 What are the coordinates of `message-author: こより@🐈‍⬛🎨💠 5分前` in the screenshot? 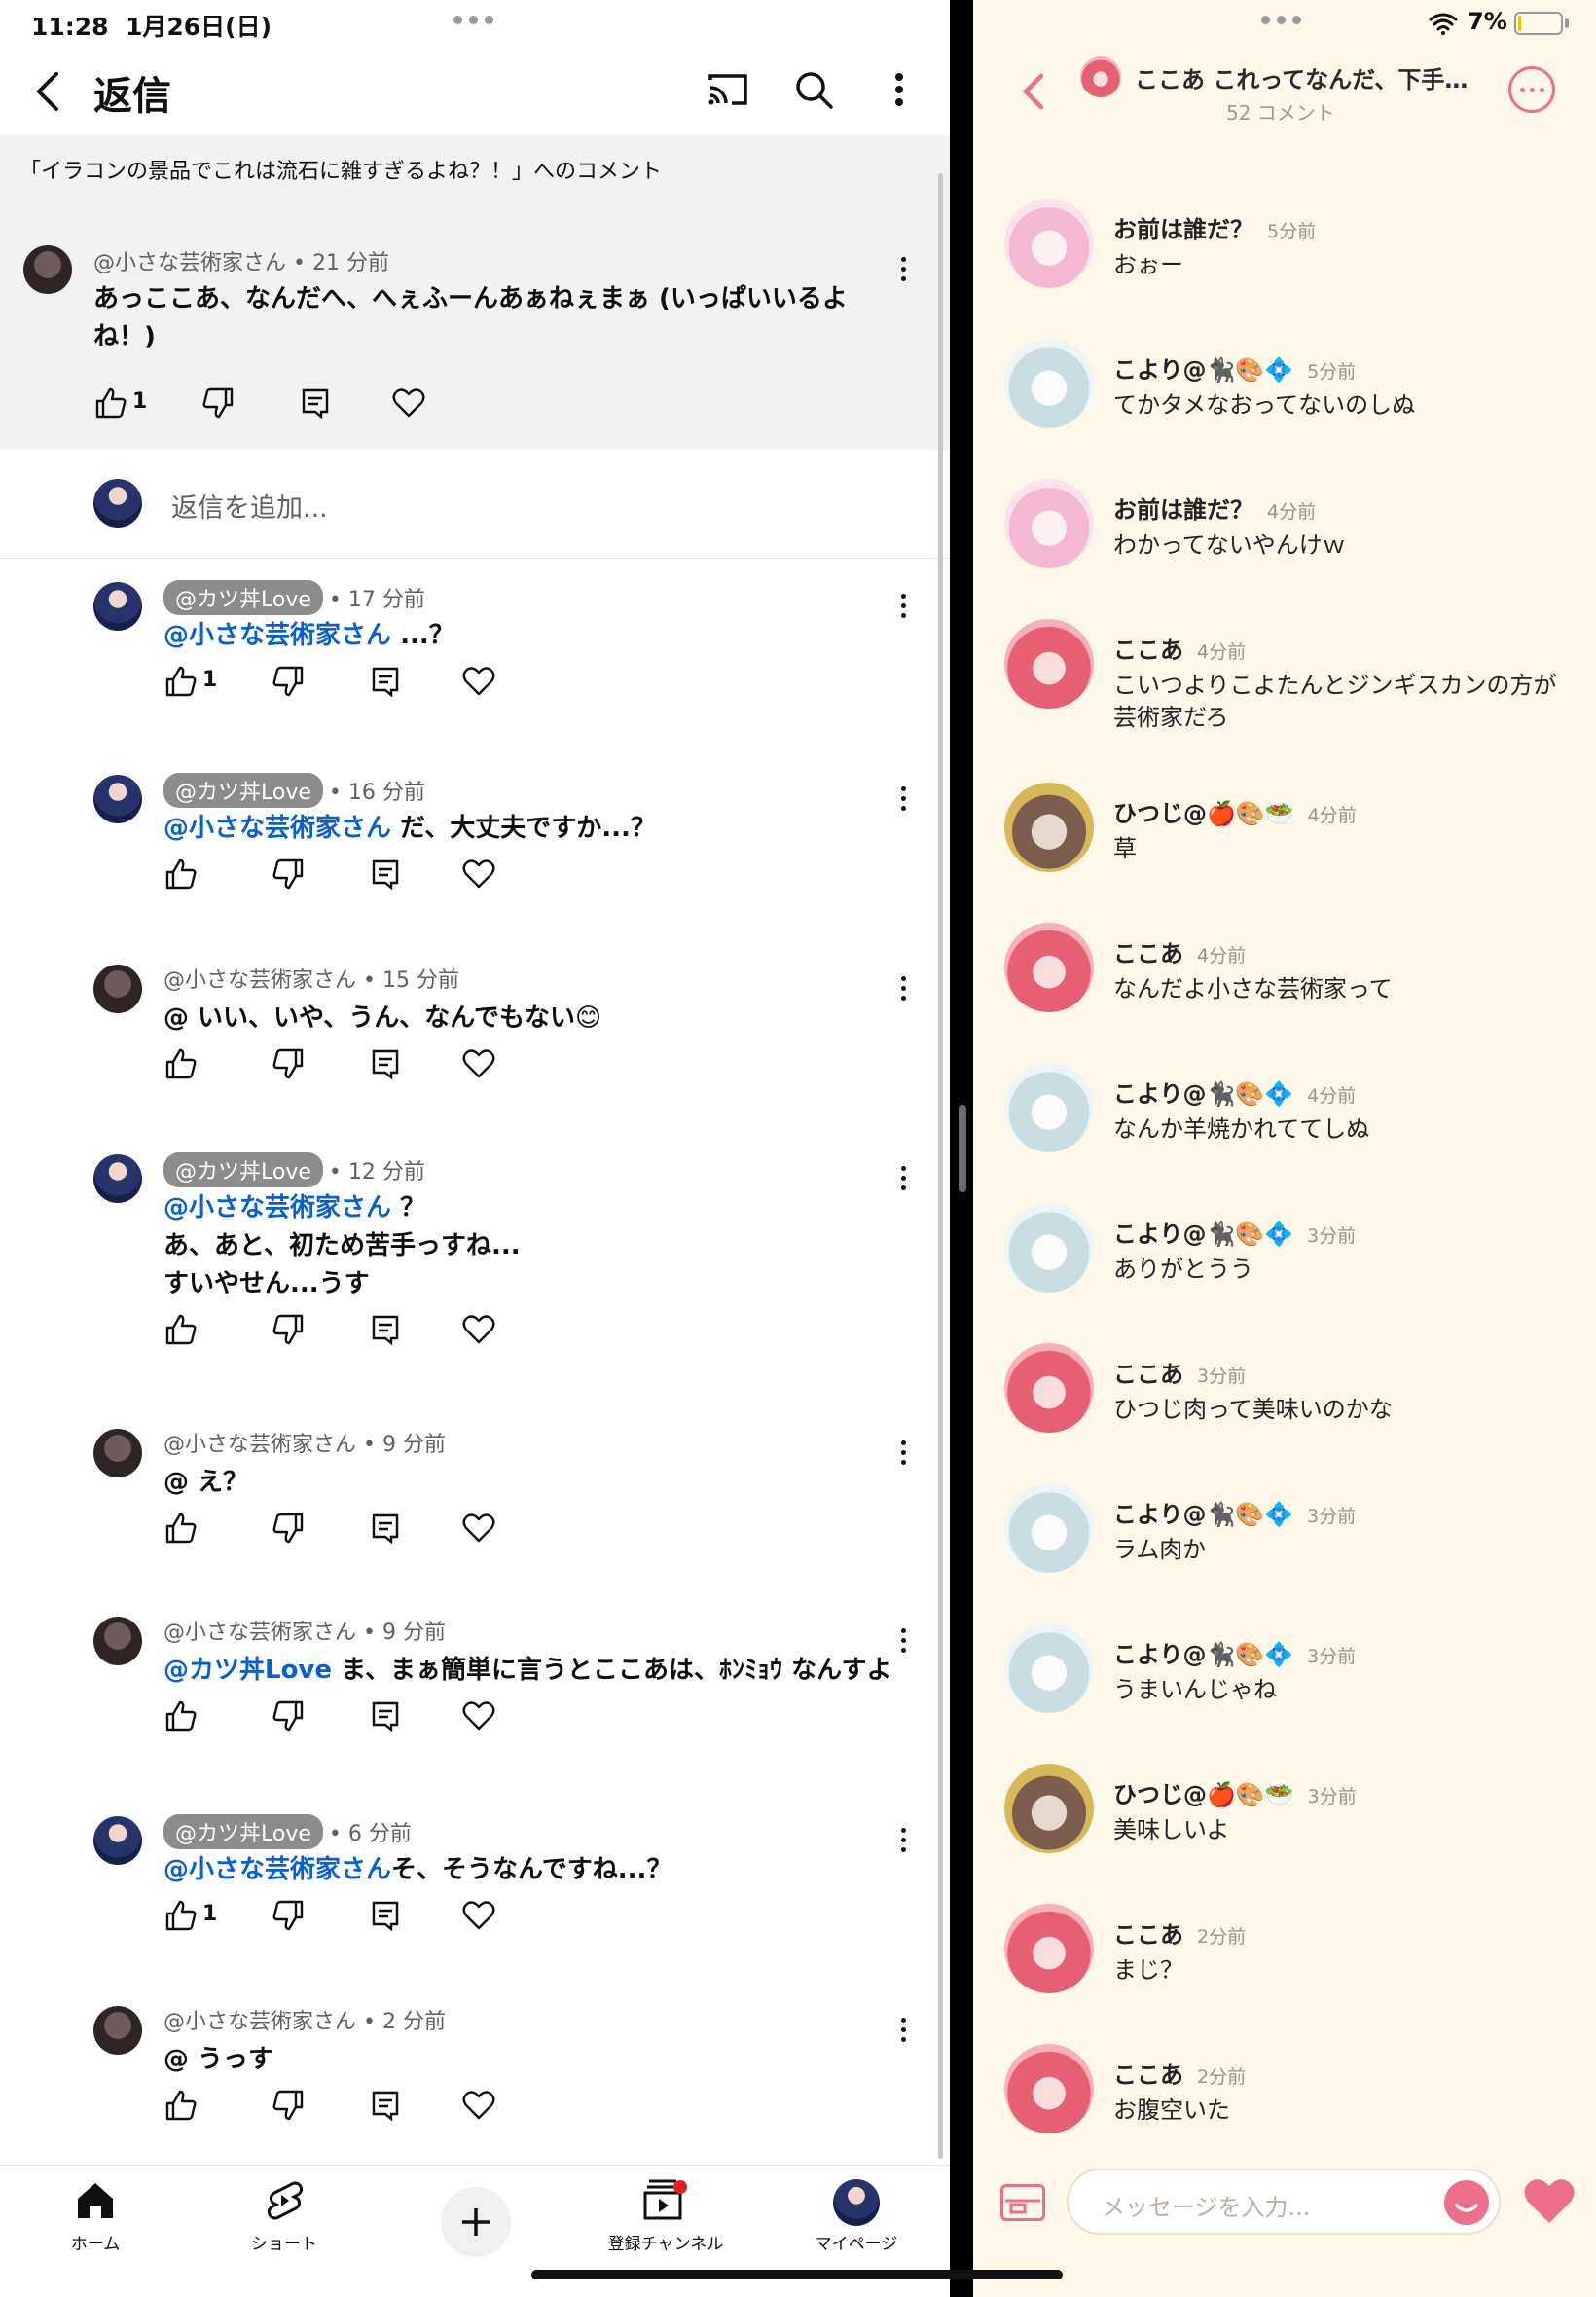 It's located at (1234, 367).